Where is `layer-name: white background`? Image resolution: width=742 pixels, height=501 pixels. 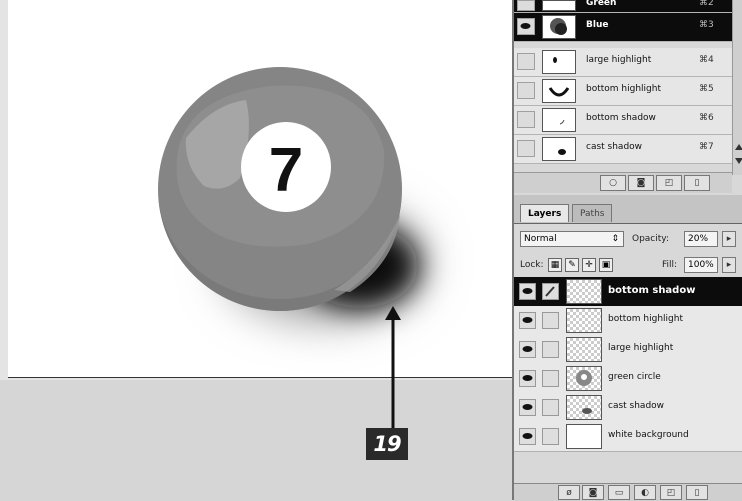
layer-name: white background is located at coordinates (648, 435).